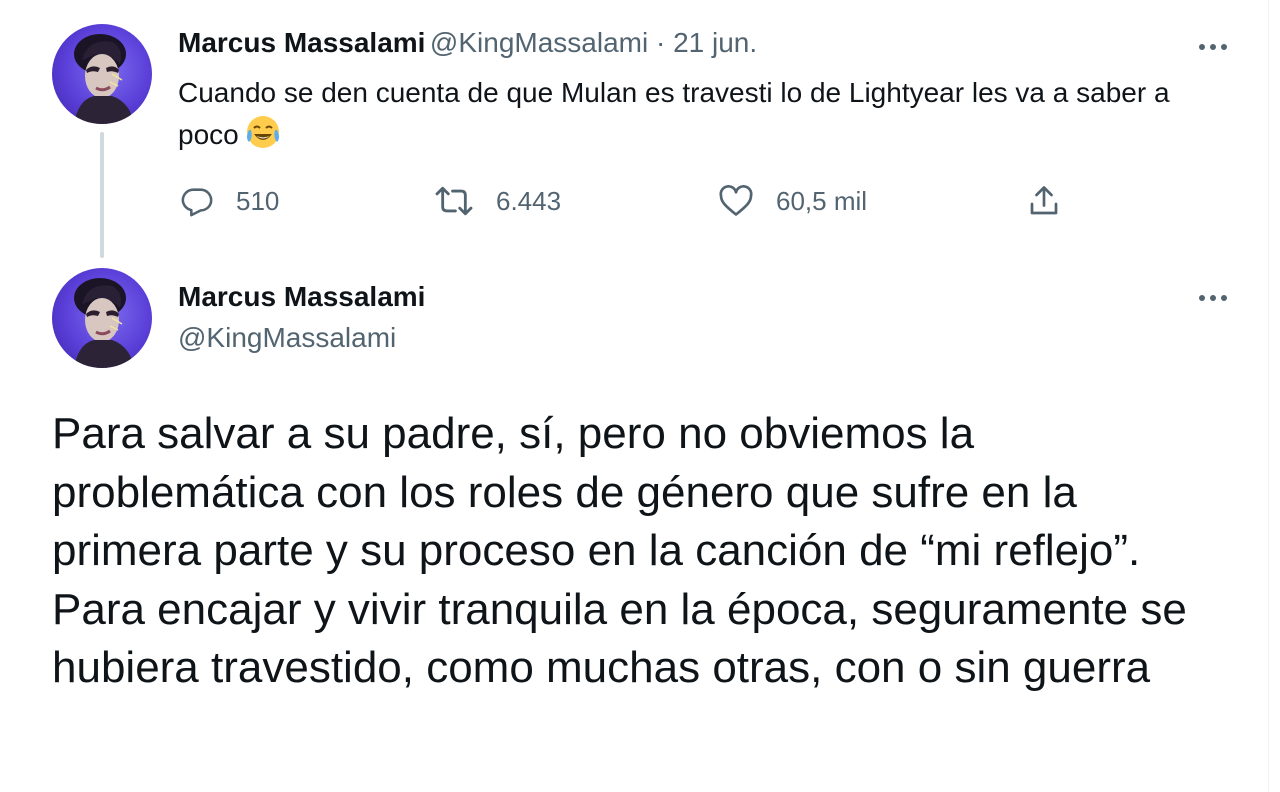 This screenshot has height=792, width=1280. I want to click on reply-button: 510, so click(229, 201).